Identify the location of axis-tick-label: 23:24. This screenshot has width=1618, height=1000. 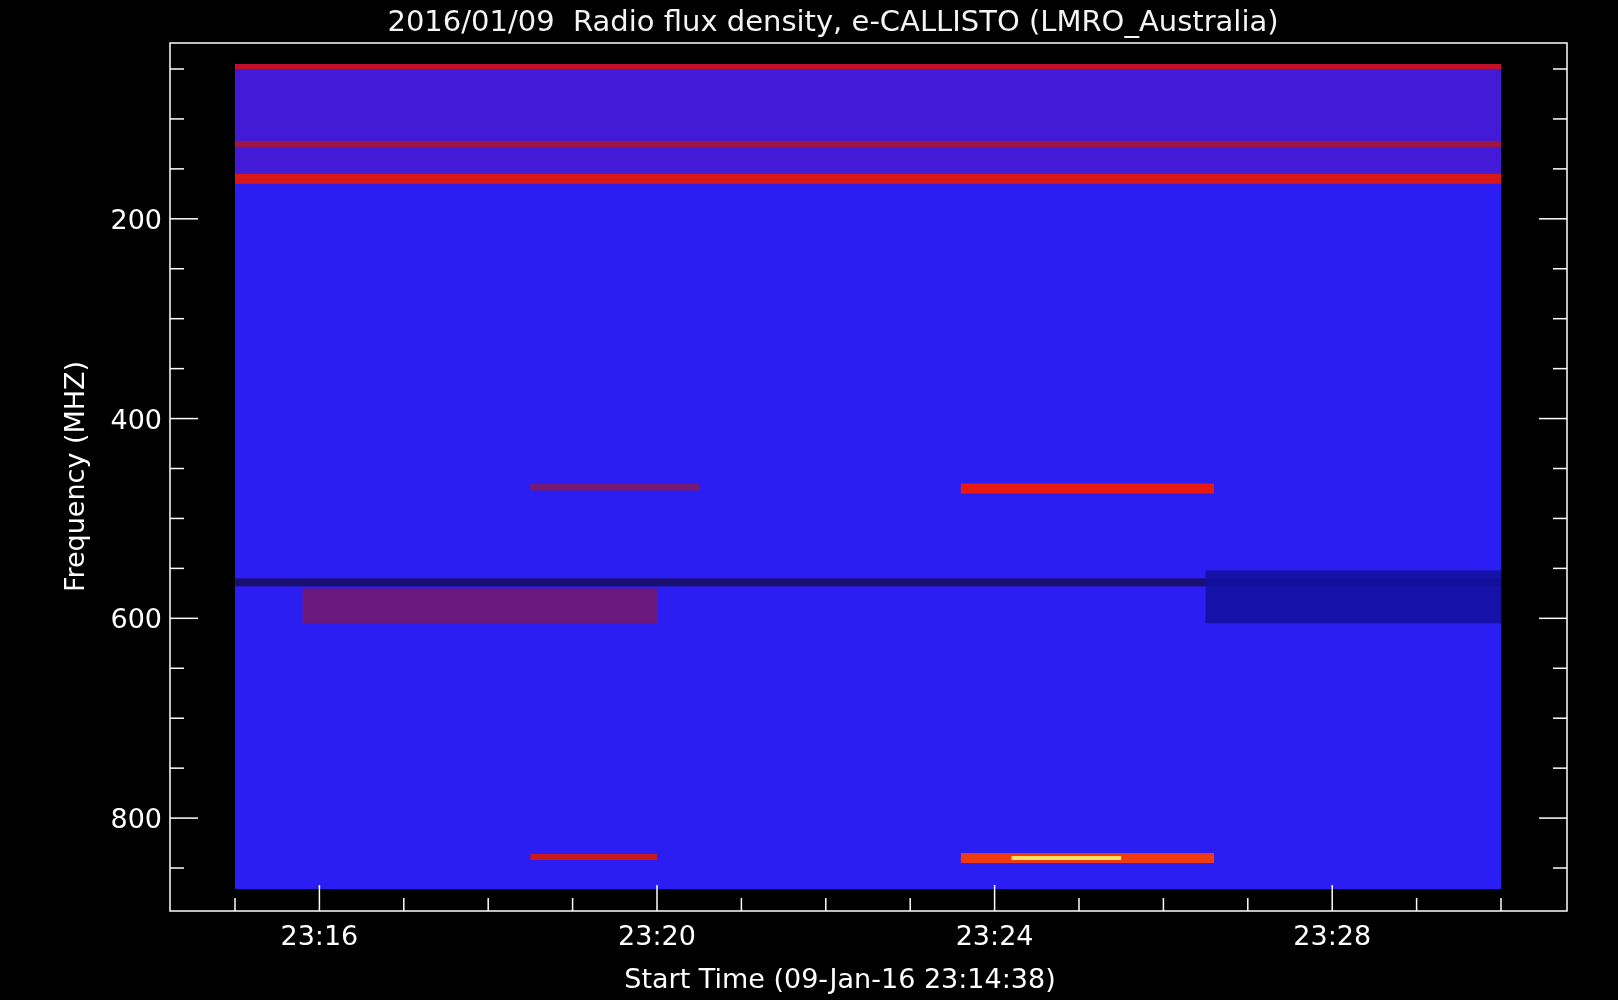
(994, 935).